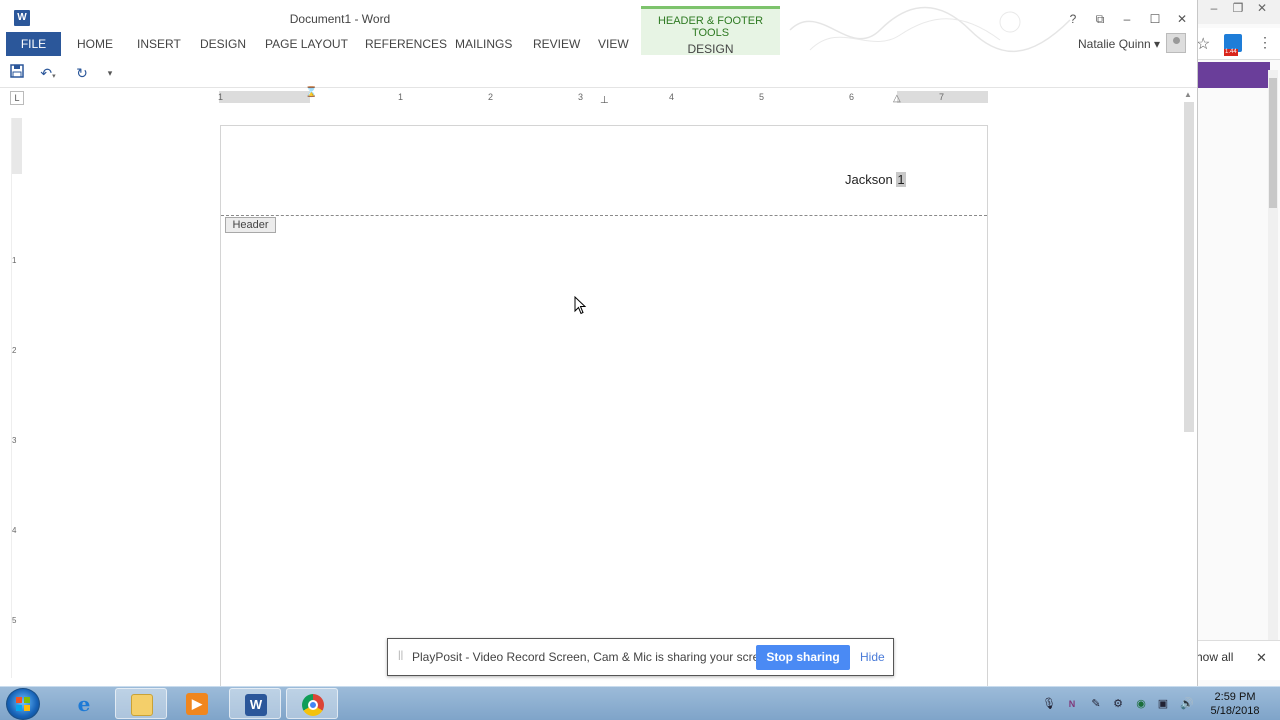 This screenshot has height=720, width=1280. What do you see at coordinates (1155, 19) in the screenshot?
I see `maximize-button: ☐` at bounding box center [1155, 19].